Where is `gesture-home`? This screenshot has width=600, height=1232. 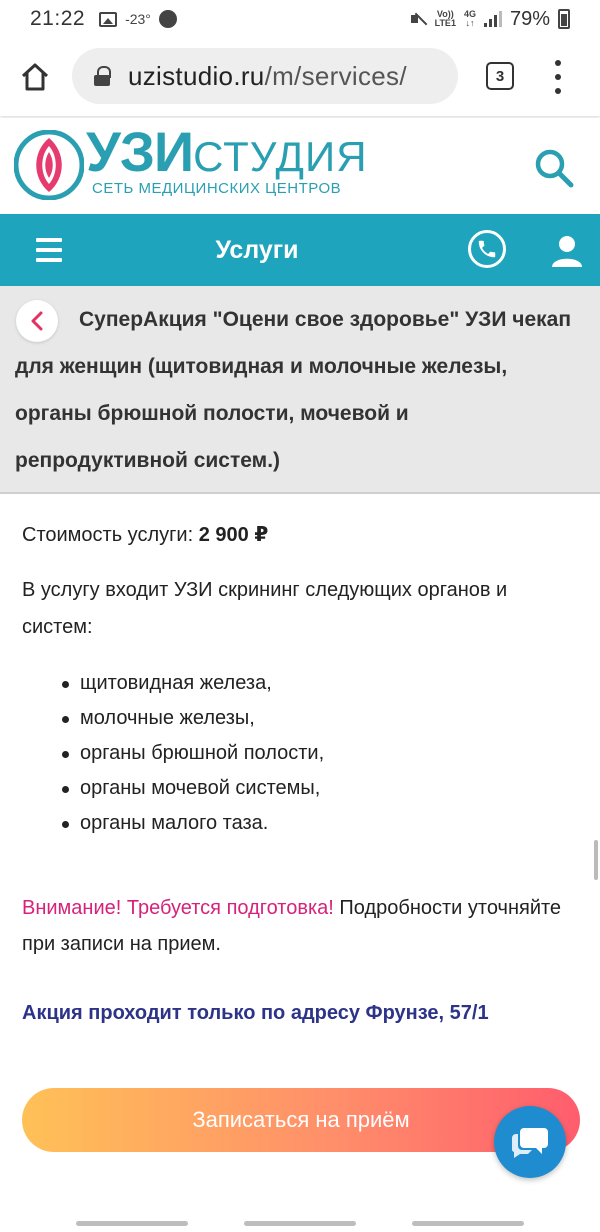 gesture-home is located at coordinates (300, 1223).